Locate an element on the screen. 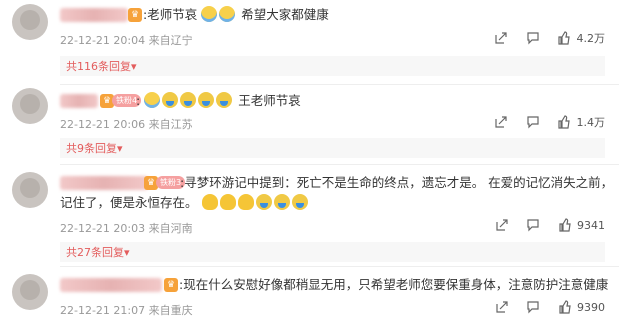 This screenshot has height=324, width=619. like-count: 1.4万 is located at coordinates (591, 122).